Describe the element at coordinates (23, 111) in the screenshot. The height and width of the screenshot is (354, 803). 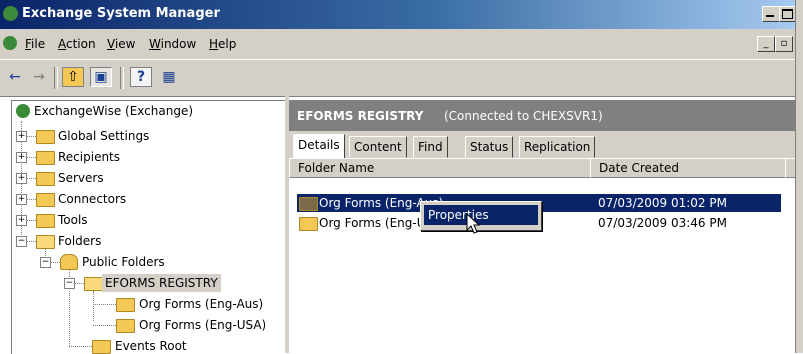
I see `exchange-org-icon` at that location.